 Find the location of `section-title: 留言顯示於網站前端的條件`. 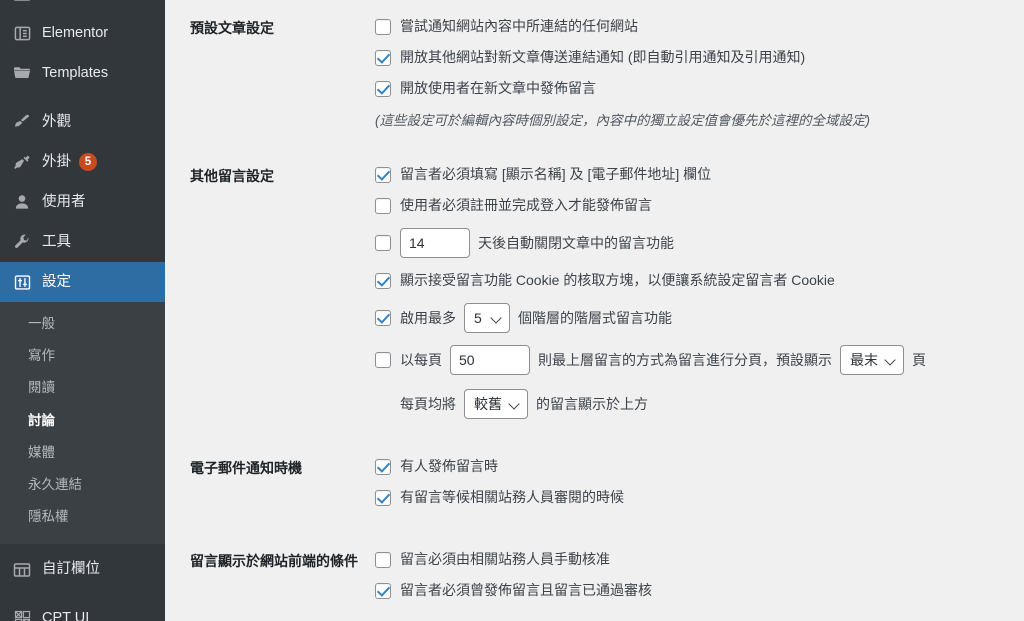

section-title: 留言顯示於網站前端的條件 is located at coordinates (274, 561).